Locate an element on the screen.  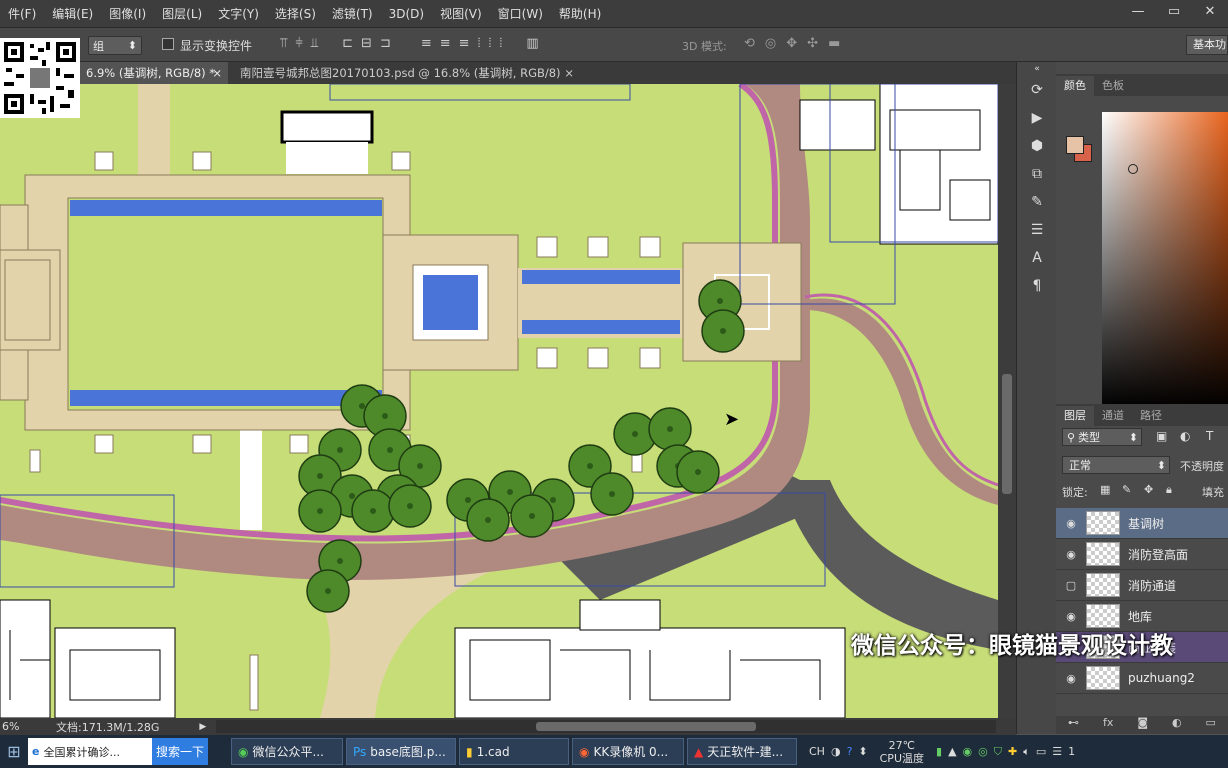
align-hcenter-icon: ⊟ is located at coordinates (366, 43).